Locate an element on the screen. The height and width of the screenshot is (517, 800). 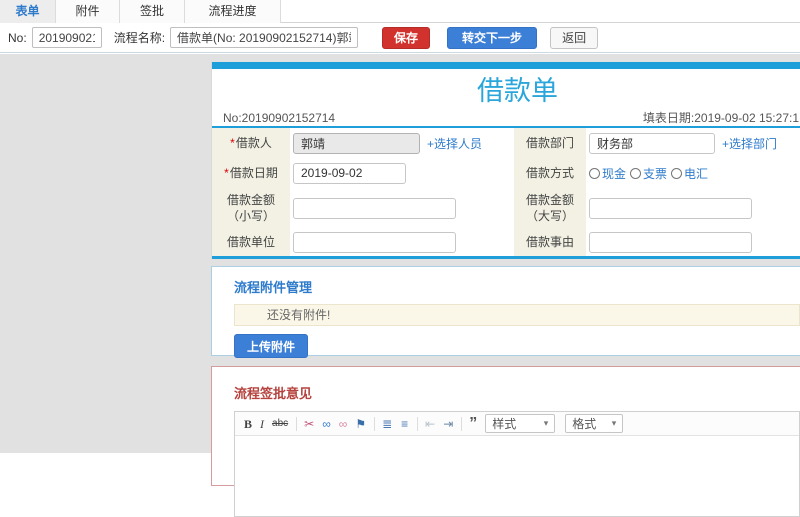
top-tab-bar: 表单 附件 签批 流程进度 is located at coordinates (400, 11).